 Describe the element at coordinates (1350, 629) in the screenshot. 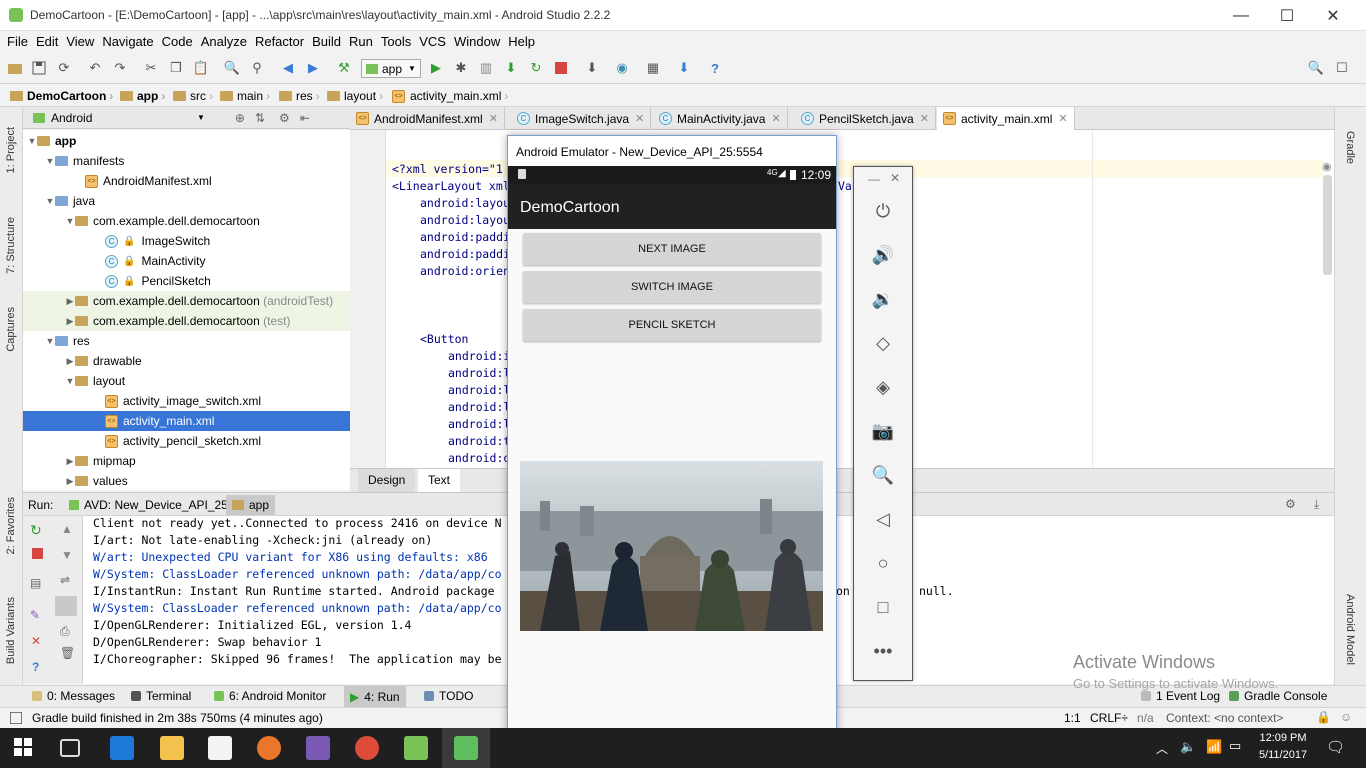

I see `tab-android-model: Android Model` at that location.